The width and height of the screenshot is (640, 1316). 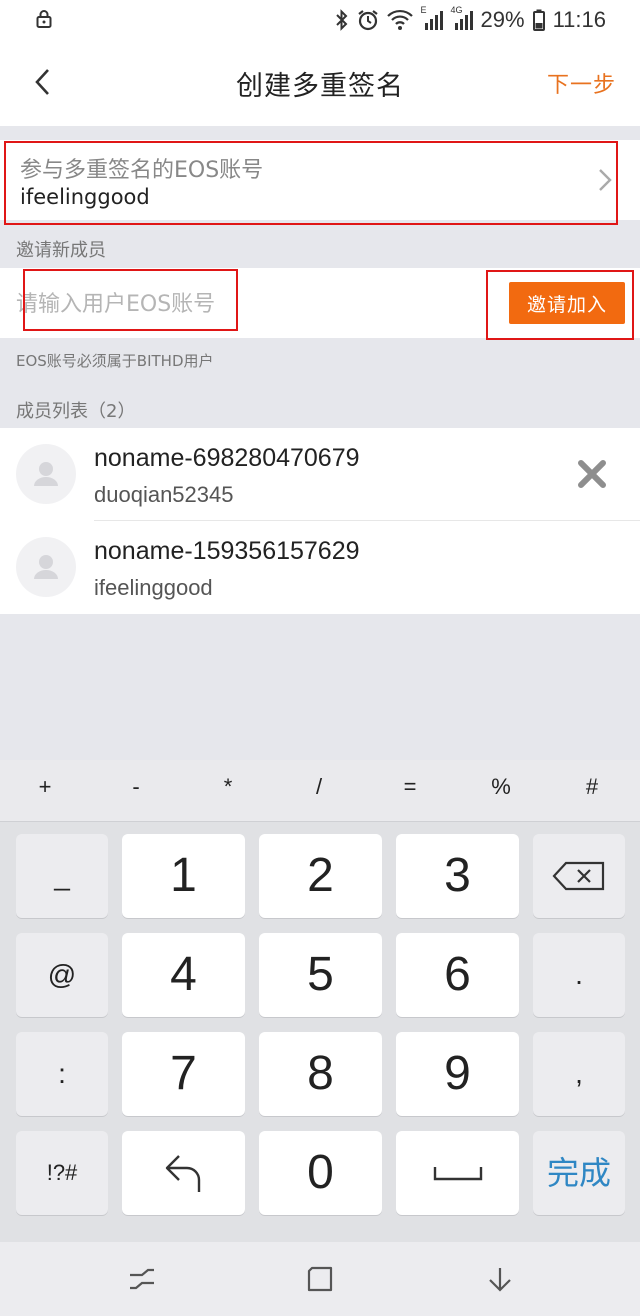 What do you see at coordinates (579, 19) in the screenshot?
I see `status-time: 11:16` at bounding box center [579, 19].